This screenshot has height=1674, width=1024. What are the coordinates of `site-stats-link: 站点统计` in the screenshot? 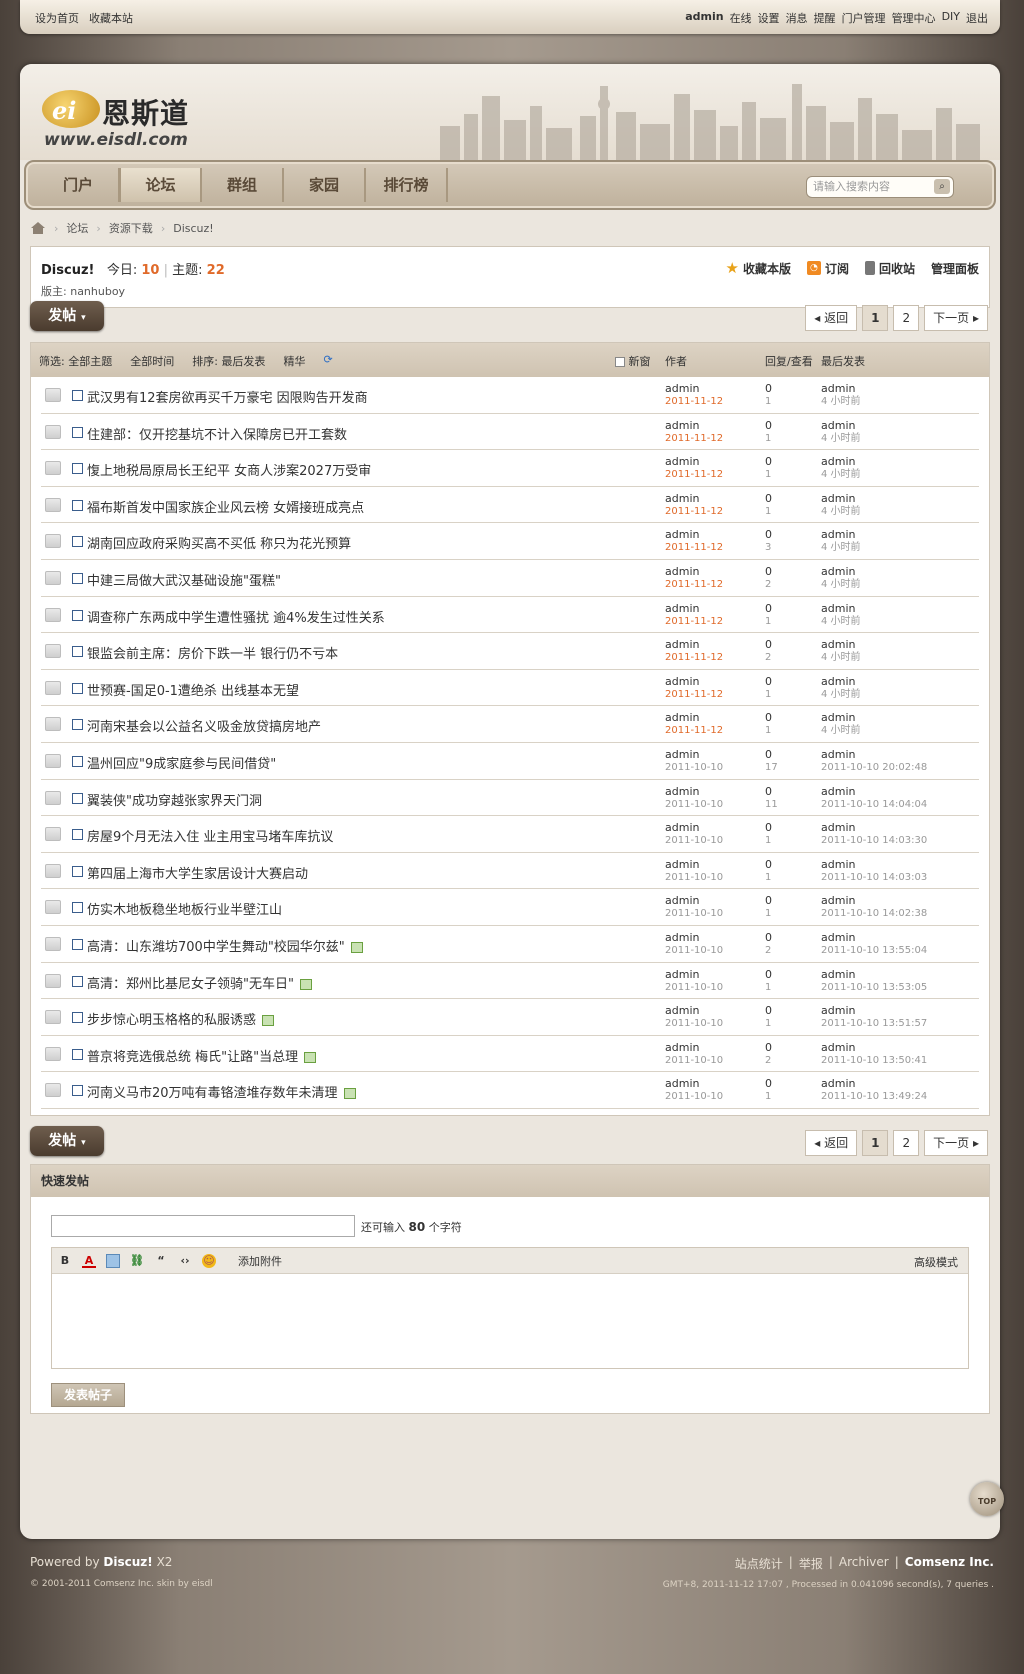 It's located at (759, 1563).